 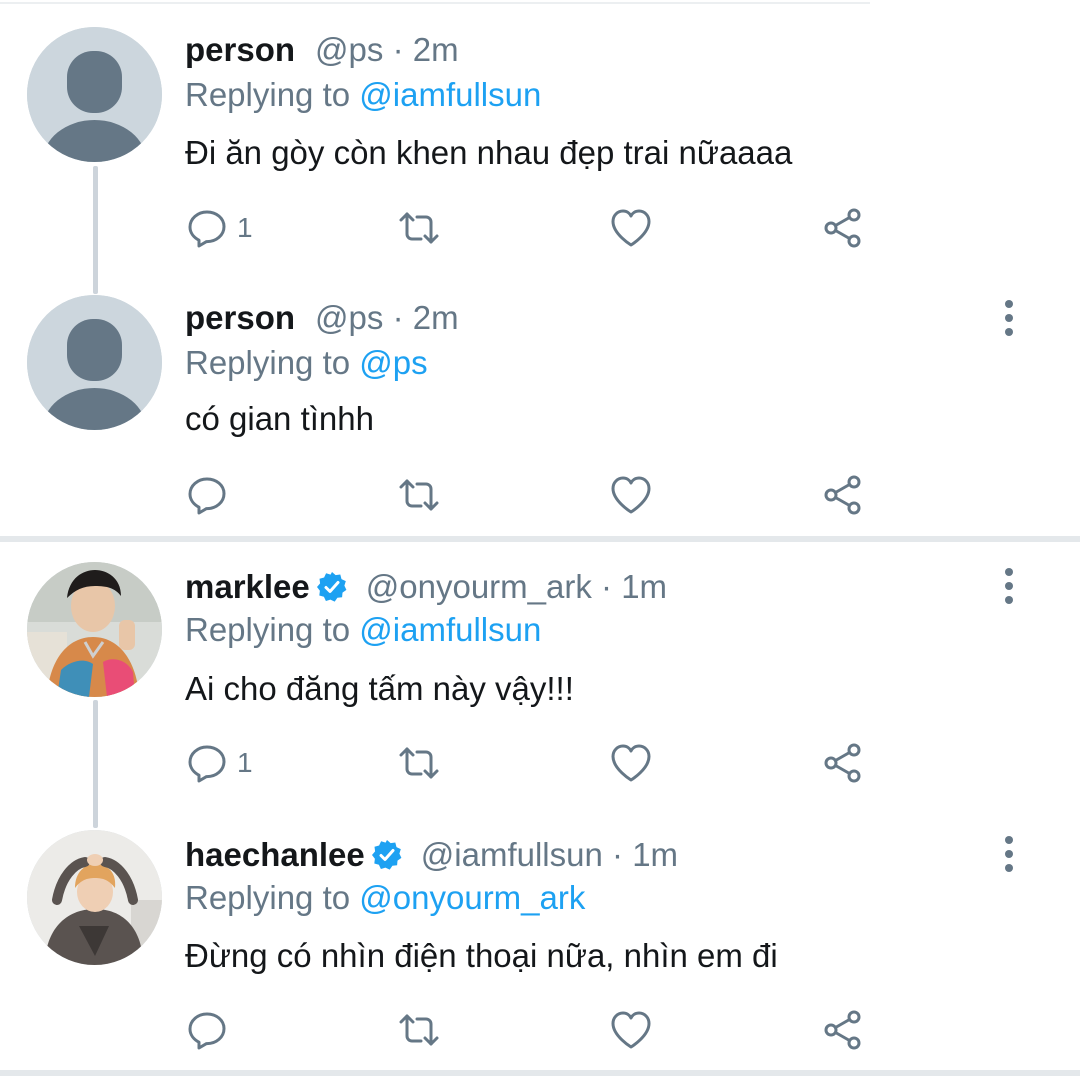 I want to click on tweet-header: marklee @onyourm_ark · 1m, so click(x=426, y=587).